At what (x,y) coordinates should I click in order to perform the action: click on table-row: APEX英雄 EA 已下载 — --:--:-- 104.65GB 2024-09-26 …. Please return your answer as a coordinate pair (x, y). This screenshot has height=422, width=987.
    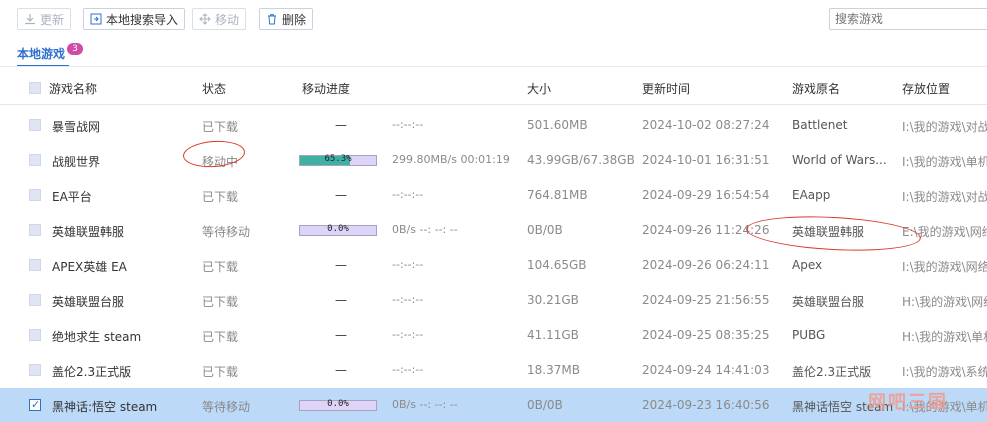
    Looking at the image, I should click on (493, 265).